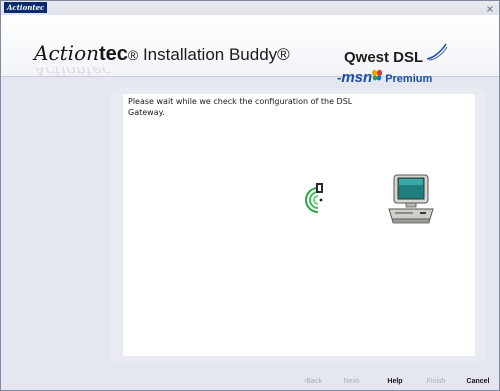  I want to click on finish-button: Finish, so click(436, 382).